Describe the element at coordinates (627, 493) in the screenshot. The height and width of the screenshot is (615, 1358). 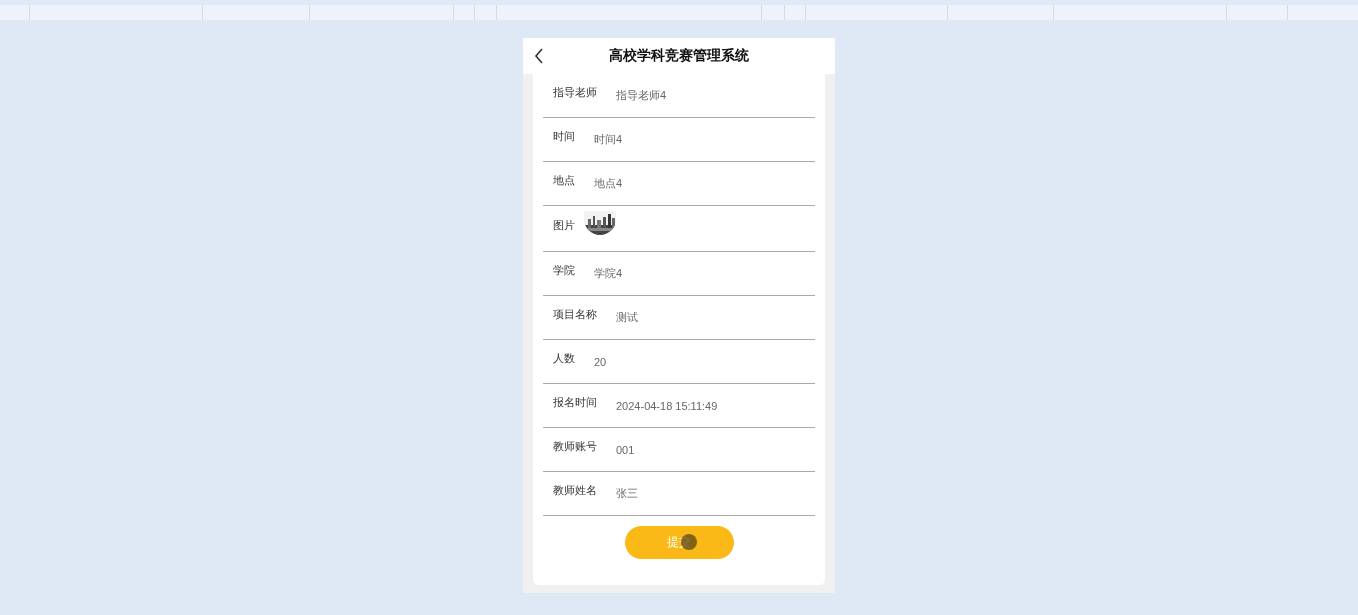
I see `field-value: 张三` at that location.